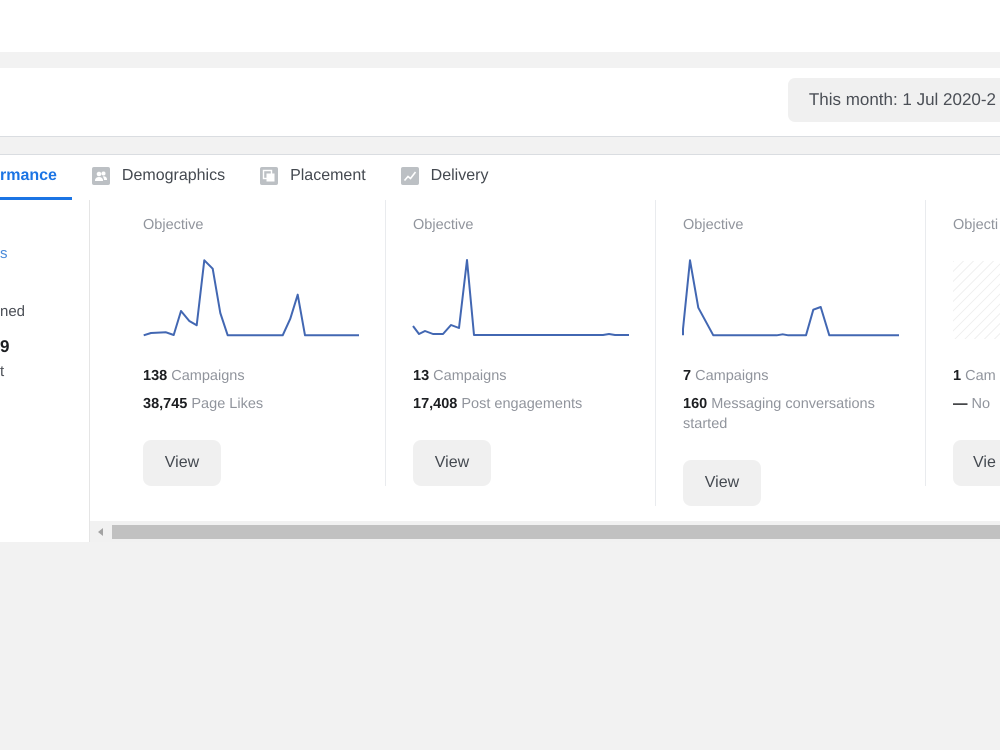 The image size is (1000, 750). Describe the element at coordinates (725, 376) in the screenshot. I see `campaign-count: 7 Campaigns` at that location.